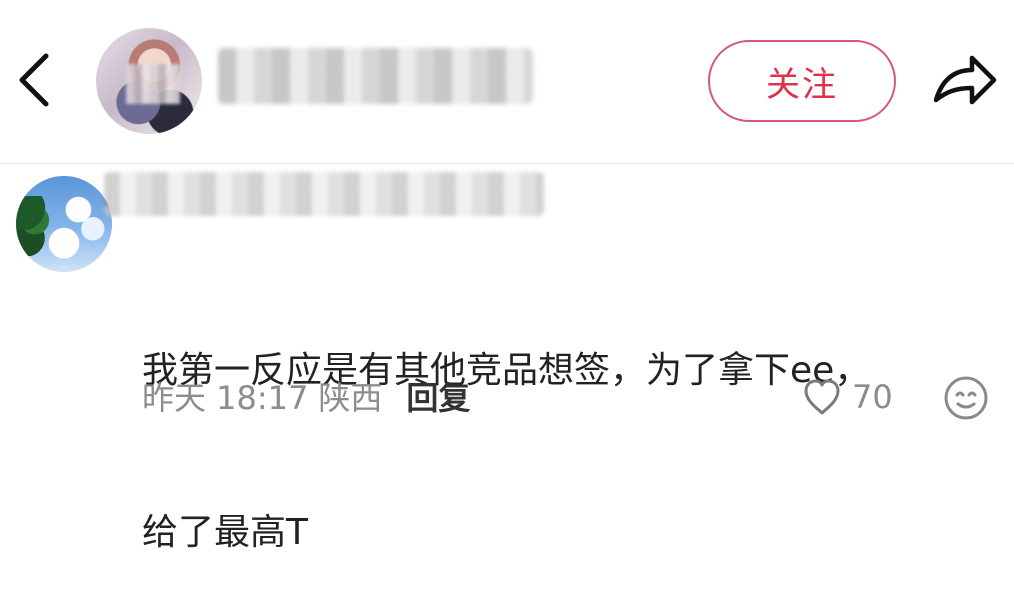 The image size is (1014, 614). I want to click on comment-time: 昨天 18:17, so click(225, 398).